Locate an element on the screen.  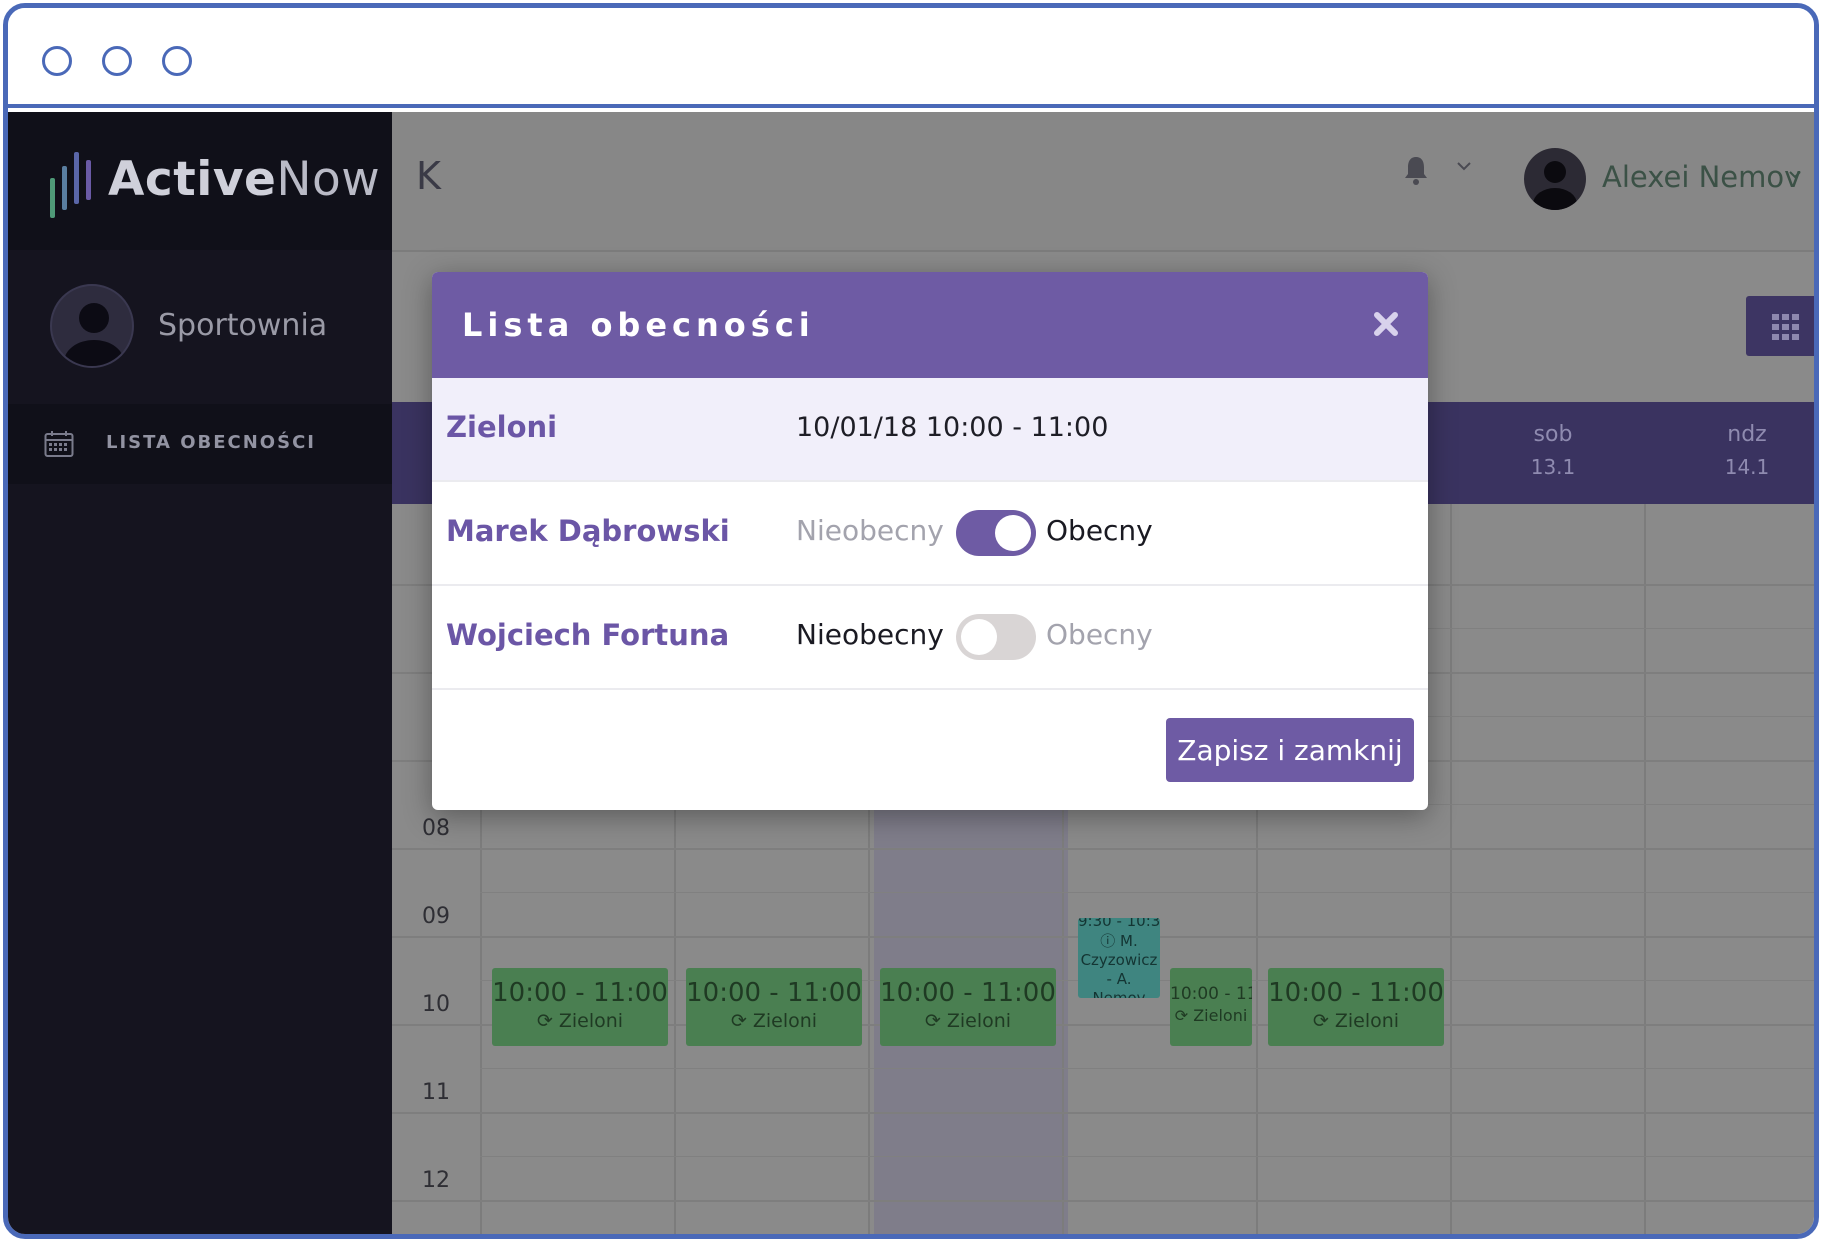
participant-row: Wojciech Fortuna Nieobecny Obecny is located at coordinates (930, 638).